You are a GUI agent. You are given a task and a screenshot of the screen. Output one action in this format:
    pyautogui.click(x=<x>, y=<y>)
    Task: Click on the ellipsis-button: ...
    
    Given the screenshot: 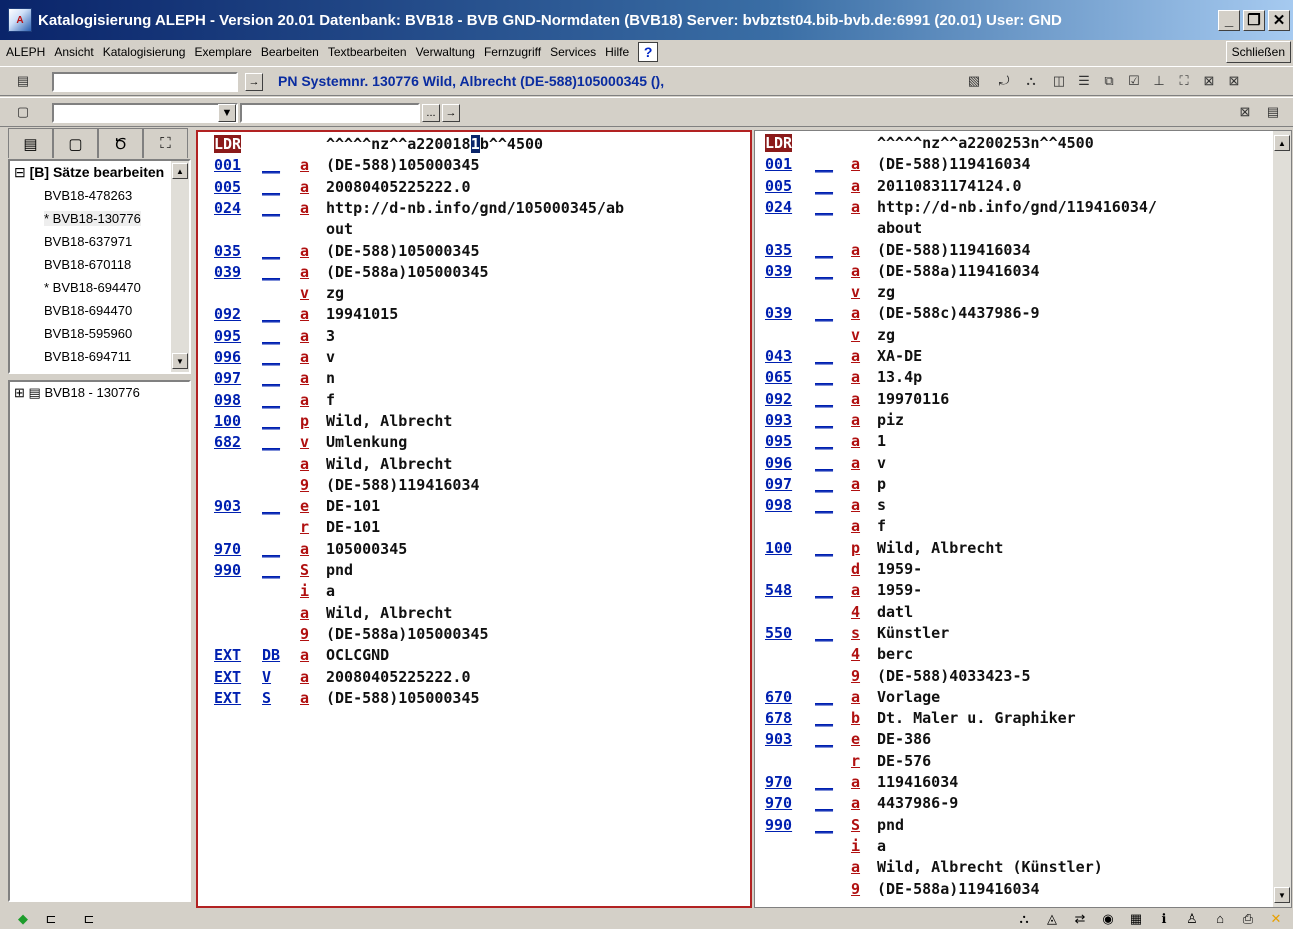 What is the action you would take?
    pyautogui.click(x=431, y=113)
    